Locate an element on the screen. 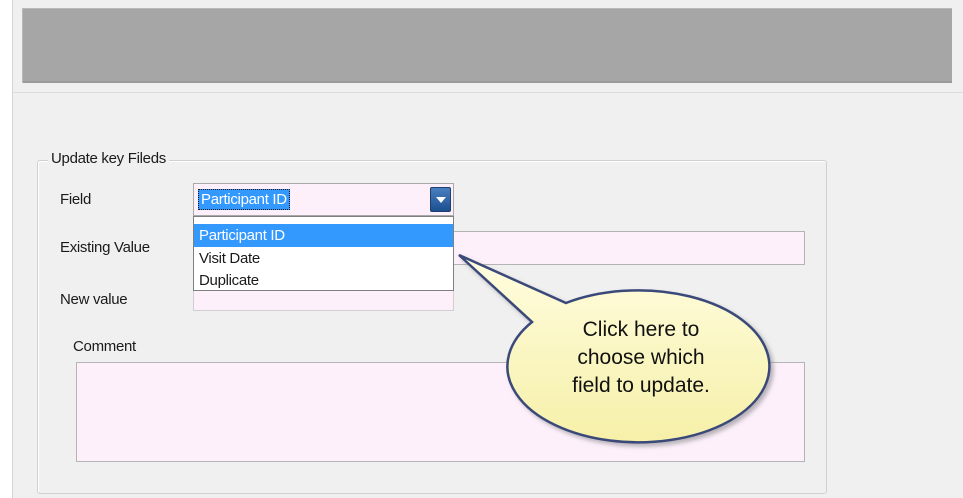 Image resolution: width=963 pixels, height=498 pixels. callout-bubble is located at coordinates (614, 348).